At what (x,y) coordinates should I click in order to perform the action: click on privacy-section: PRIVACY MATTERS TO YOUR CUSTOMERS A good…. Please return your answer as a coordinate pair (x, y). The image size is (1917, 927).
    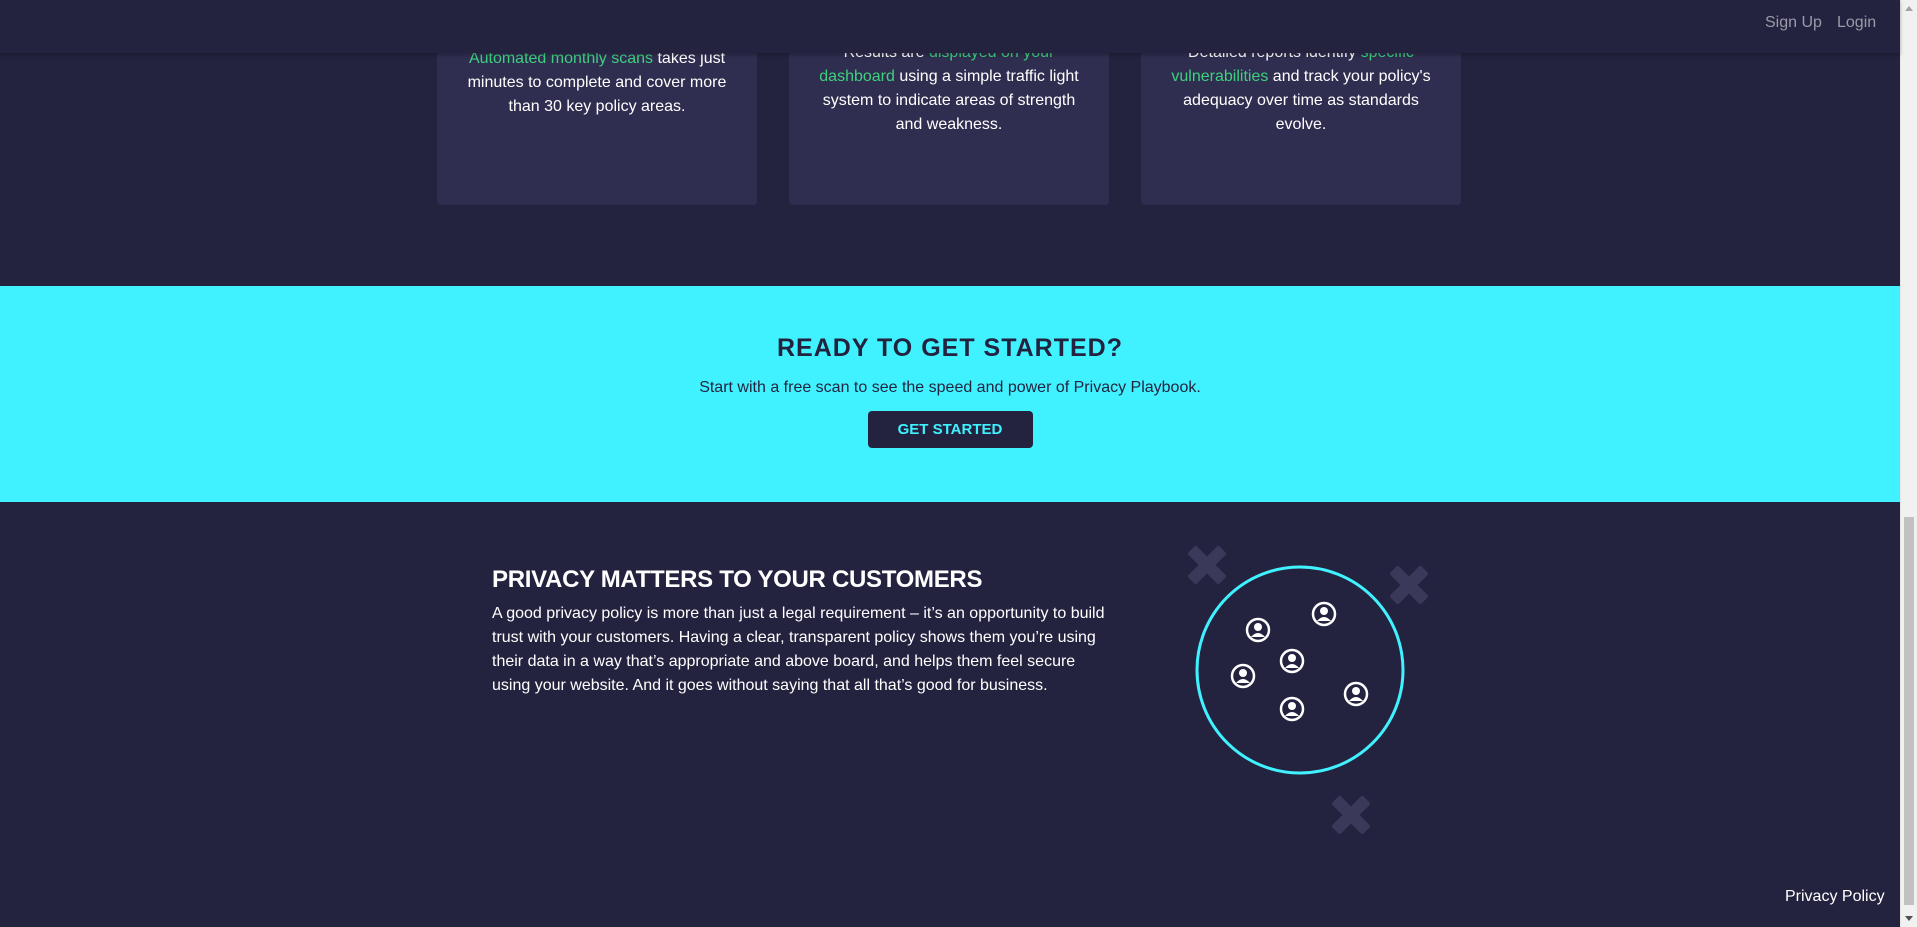
    Looking at the image, I should click on (802, 632).